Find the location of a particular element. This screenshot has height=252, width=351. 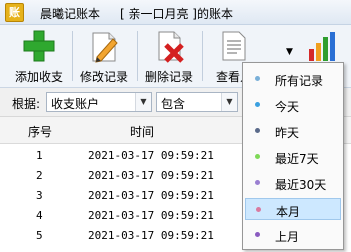

menu-item-label: 今天 is located at coordinates (287, 107).